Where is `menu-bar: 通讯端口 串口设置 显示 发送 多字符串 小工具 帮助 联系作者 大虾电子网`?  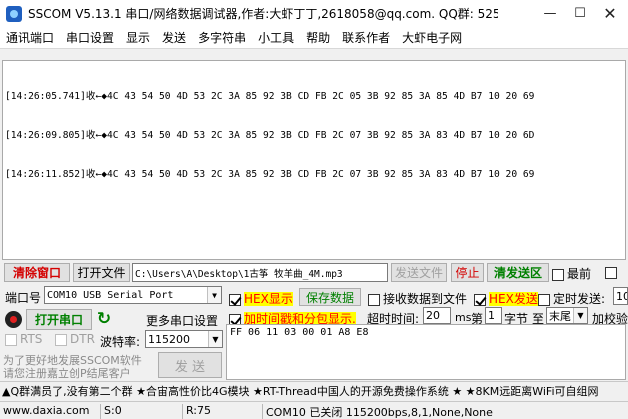
menu-bar: 通讯端口 串口设置 显示 发送 多字符串 小工具 帮助 联系作者 大虾电子网 is located at coordinates (314, 38).